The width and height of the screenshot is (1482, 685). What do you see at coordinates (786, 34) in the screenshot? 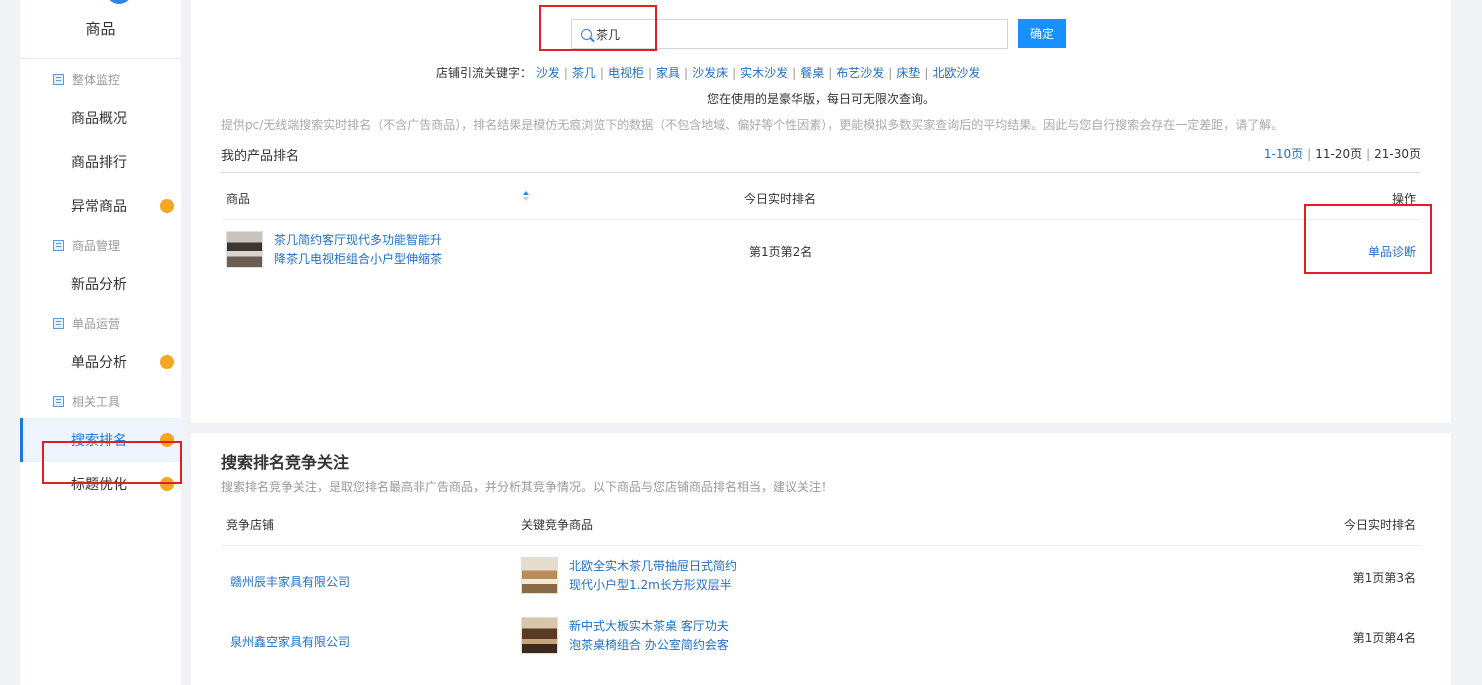
I see `search-input` at bounding box center [786, 34].